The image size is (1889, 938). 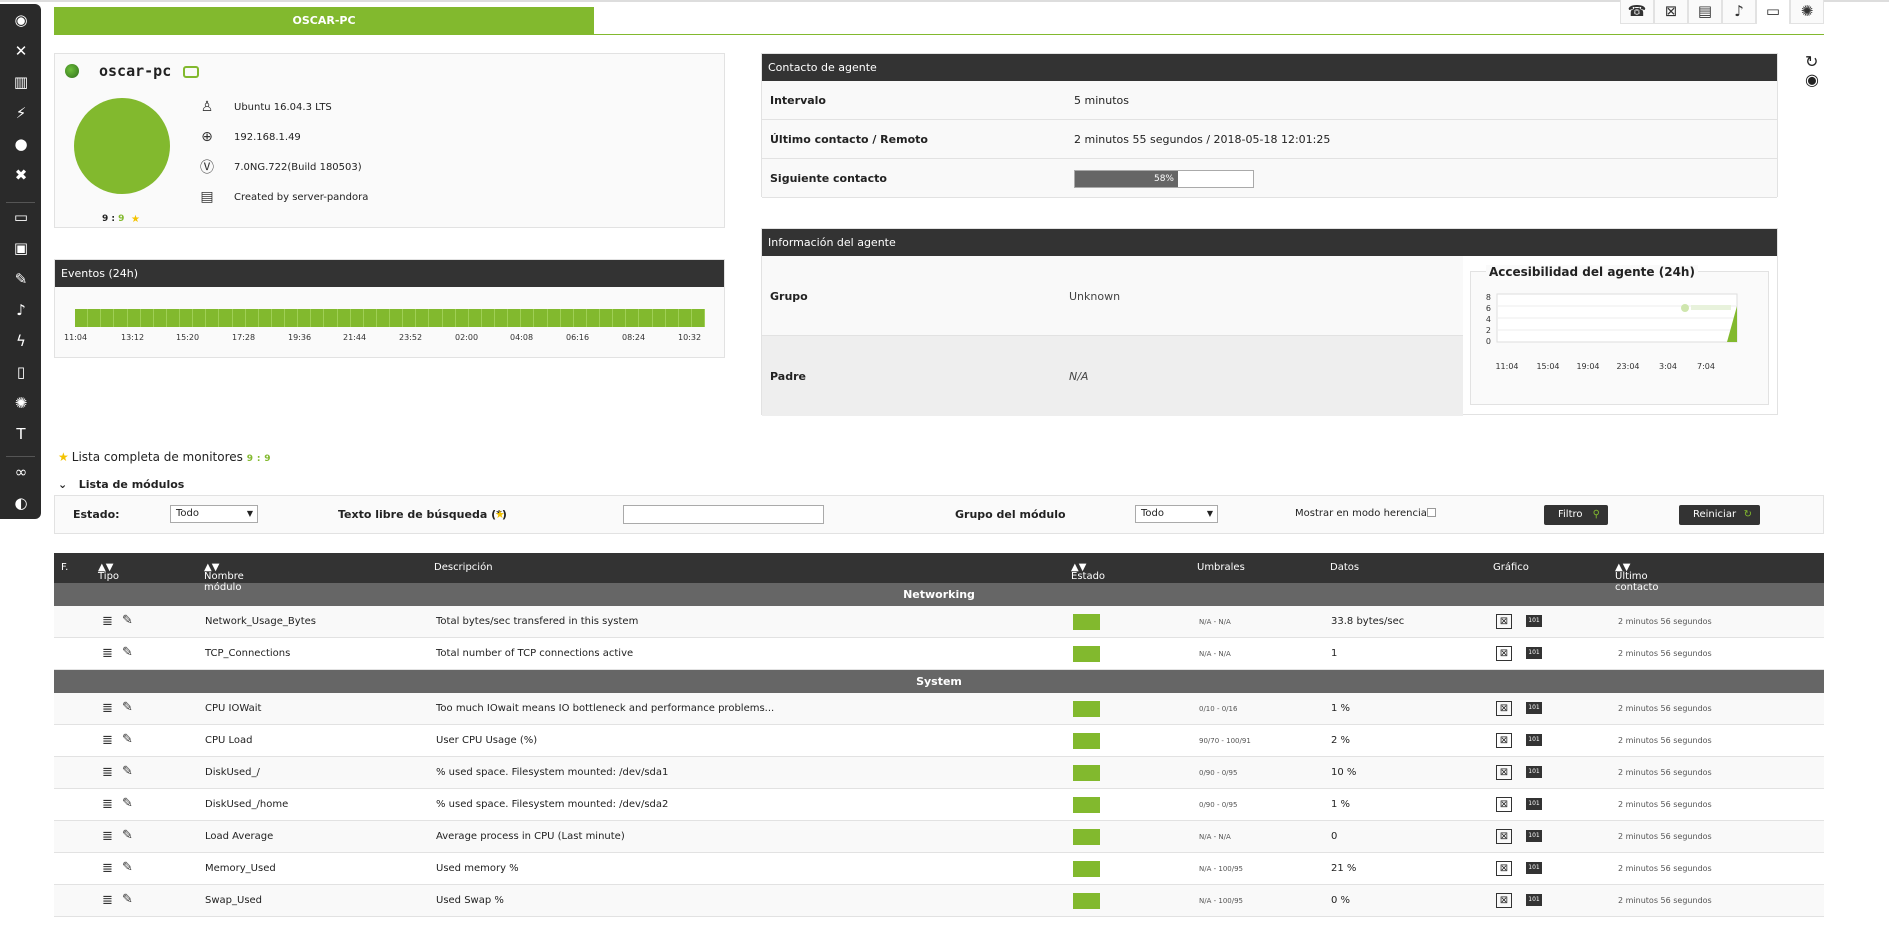 I want to click on network-icon: ✕, so click(x=21, y=51).